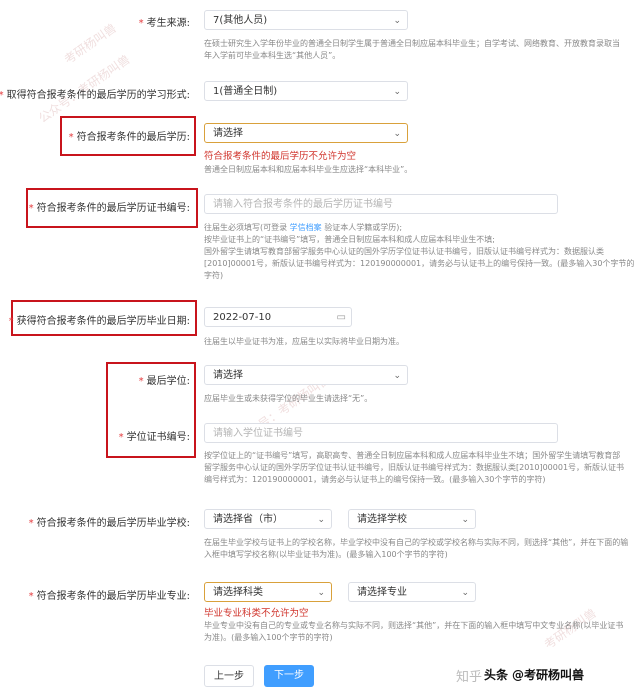 The width and height of the screenshot is (640, 698). I want to click on province-select: 请选择省（市） ⌄, so click(268, 519).